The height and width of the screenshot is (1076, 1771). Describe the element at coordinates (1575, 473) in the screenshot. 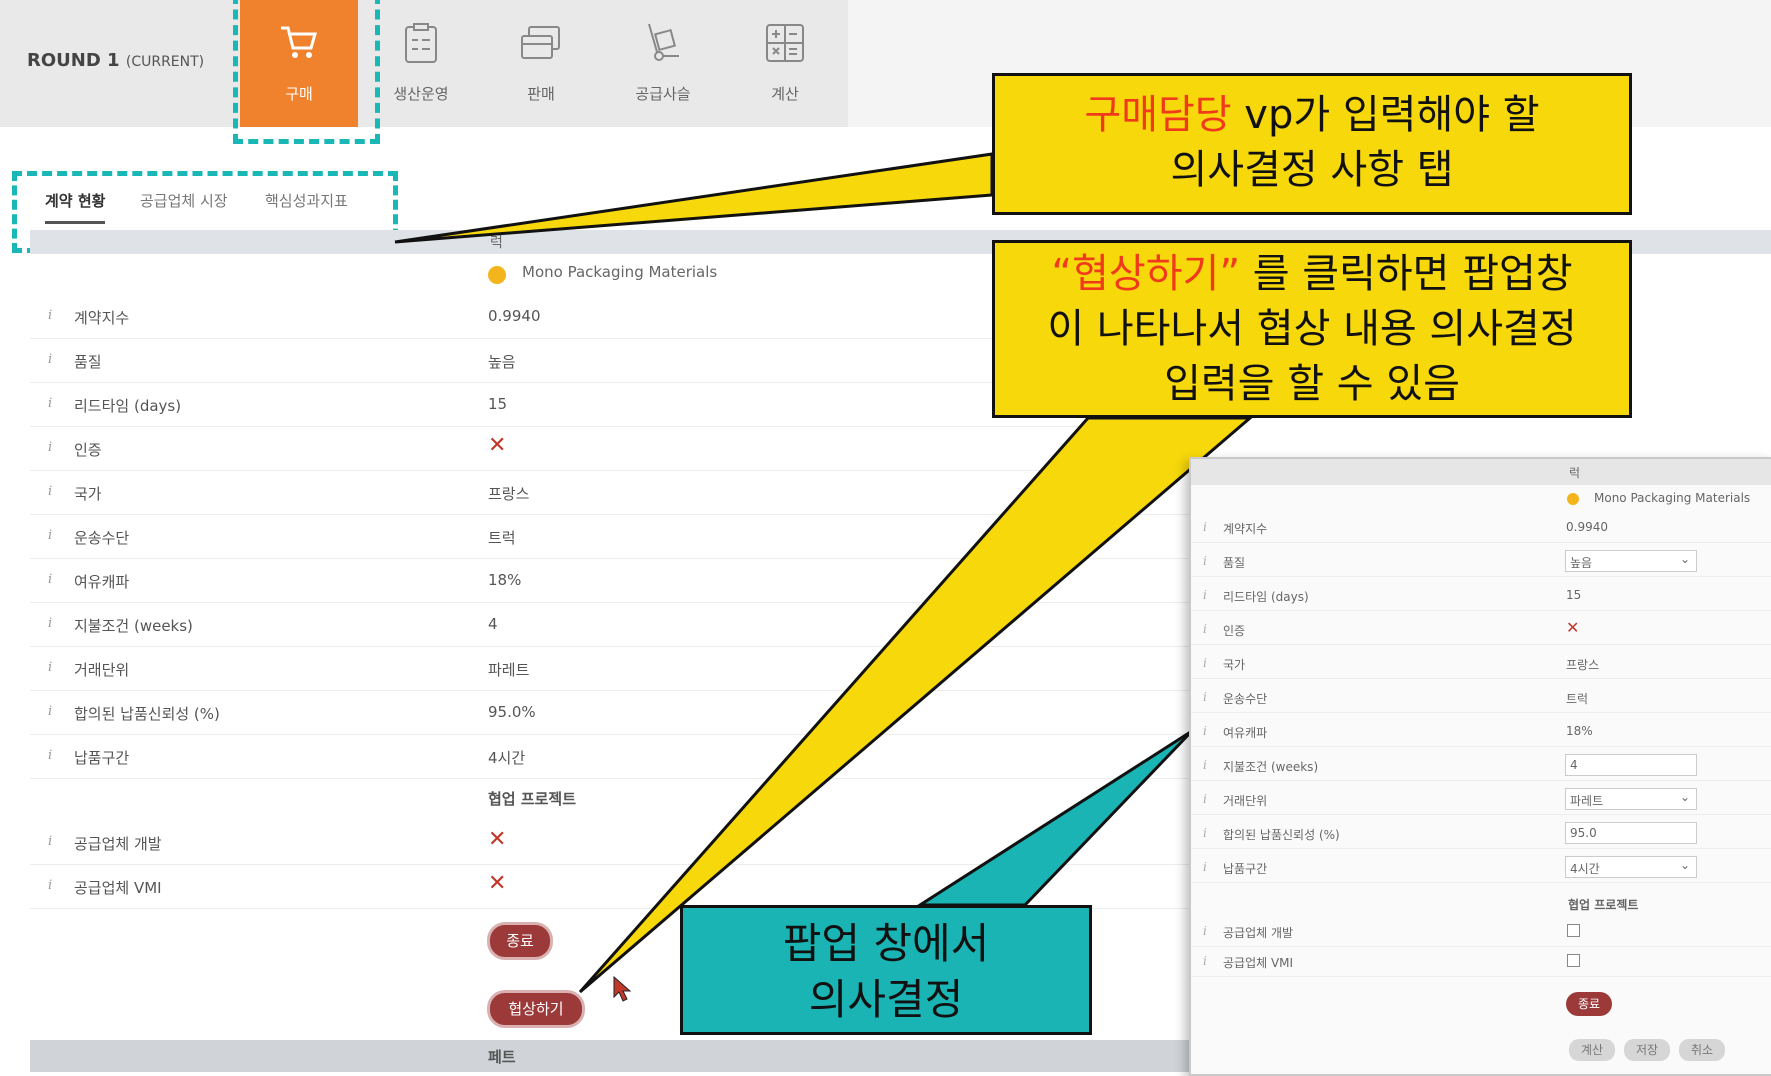

I see `popup-header-char: 럭` at that location.